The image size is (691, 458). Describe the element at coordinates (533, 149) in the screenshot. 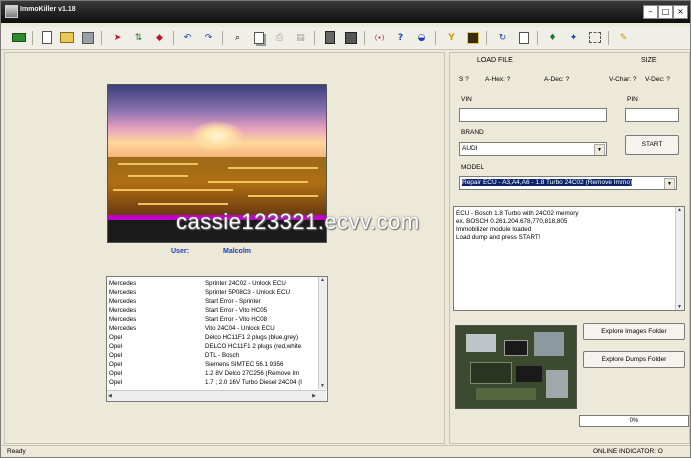

I see `brand-select: AUDI ▼` at that location.